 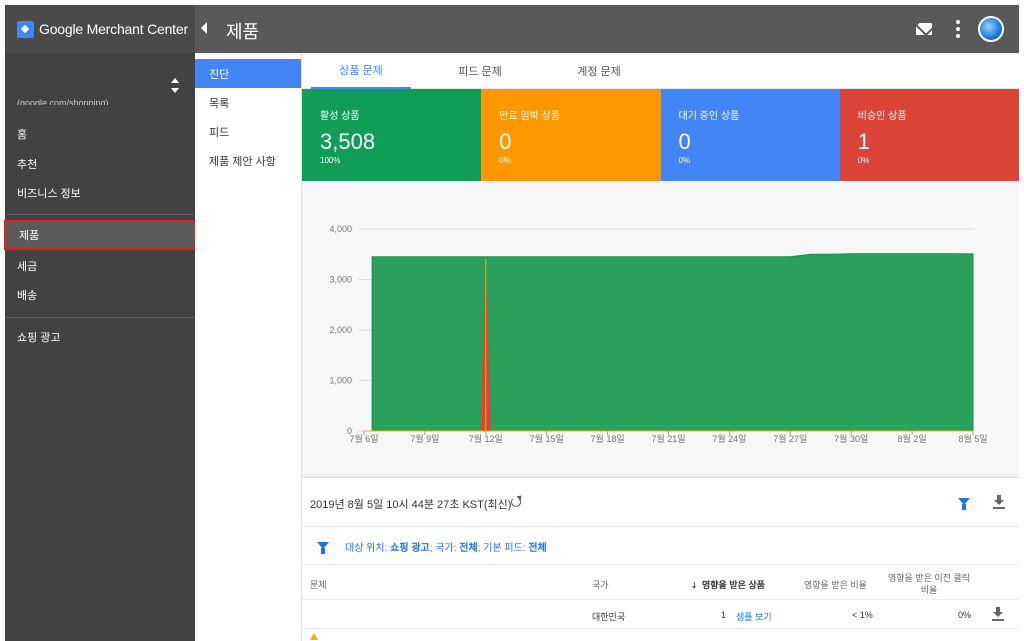 What do you see at coordinates (750, 135) in the screenshot?
I see `stat-pending: 대기 중인 상품 0 0%` at bounding box center [750, 135].